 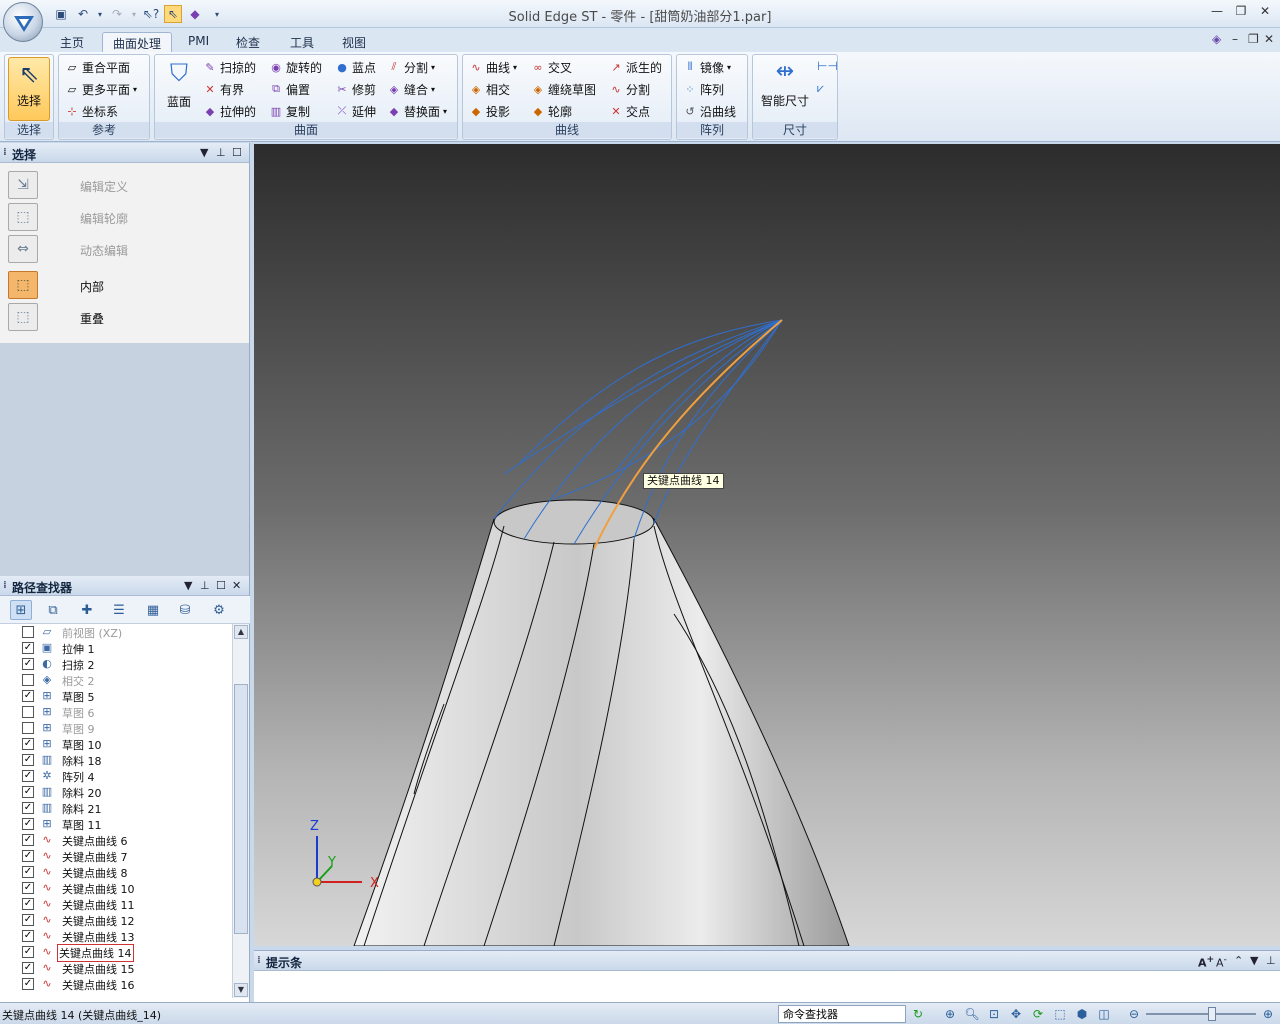 I want to click on tree-item: ✓ ∿ 关键点曲线 7, so click(x=115, y=856).